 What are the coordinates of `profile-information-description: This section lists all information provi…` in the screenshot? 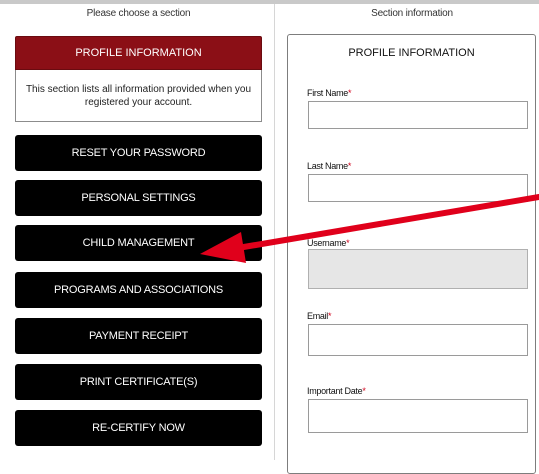 It's located at (138, 96).